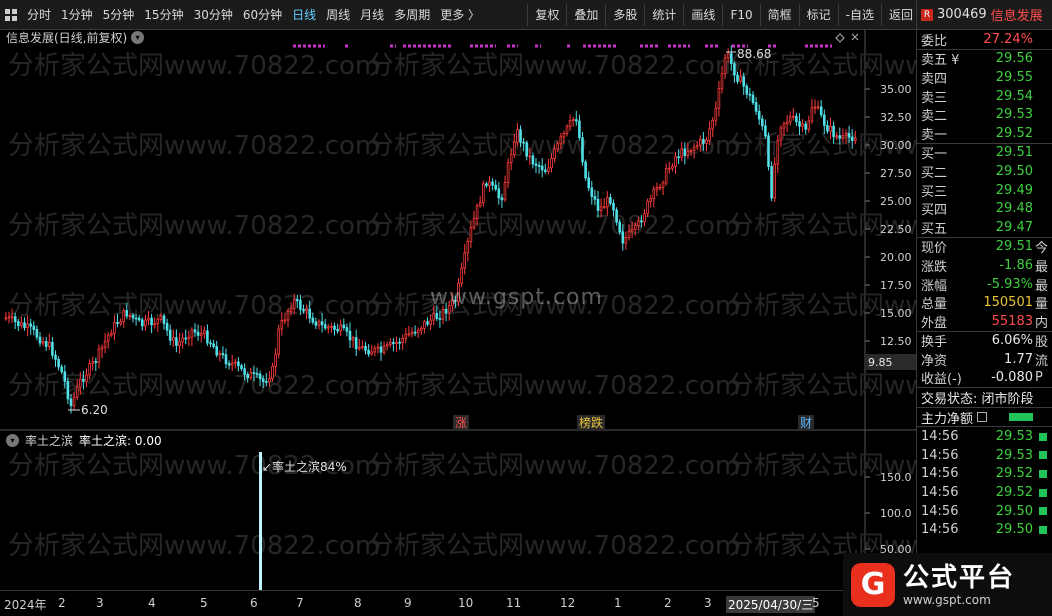 The width and height of the screenshot is (1052, 616). What do you see at coordinates (1010, 284) in the screenshot?
I see `stat-row-2-value: -5.93%` at bounding box center [1010, 284].